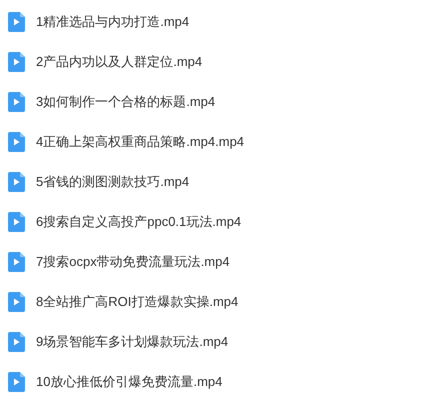  I want to click on file-name: 5省钱的测图测款技巧.mp4, so click(113, 182).